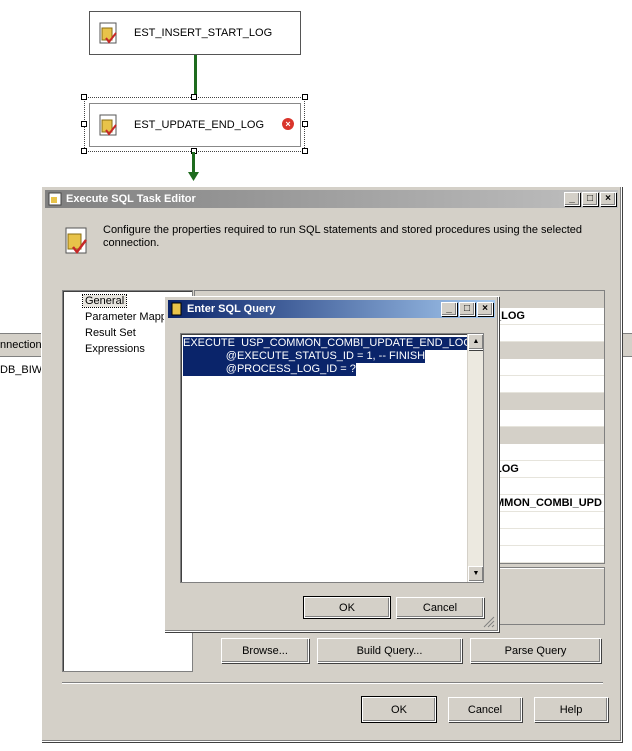 The height and width of the screenshot is (751, 632). What do you see at coordinates (104, 301) in the screenshot?
I see `nav-item-general: General` at bounding box center [104, 301].